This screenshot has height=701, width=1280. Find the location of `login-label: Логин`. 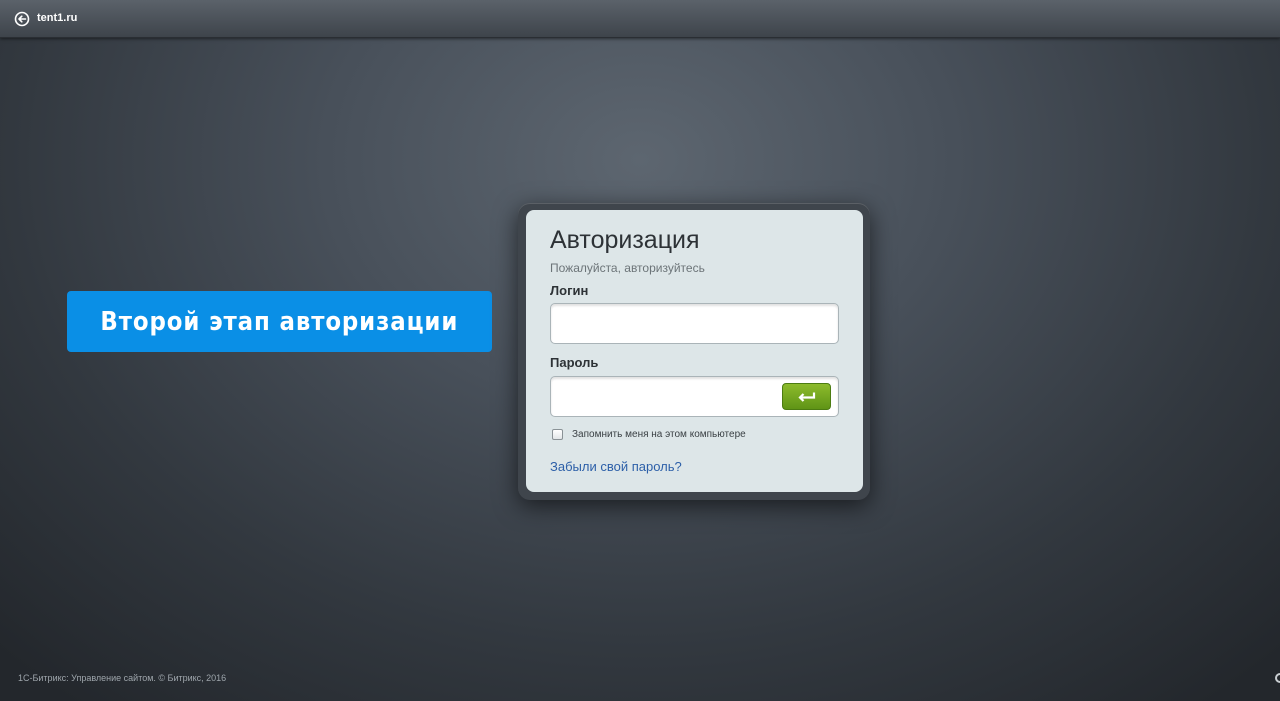

login-label: Логин is located at coordinates (569, 290).